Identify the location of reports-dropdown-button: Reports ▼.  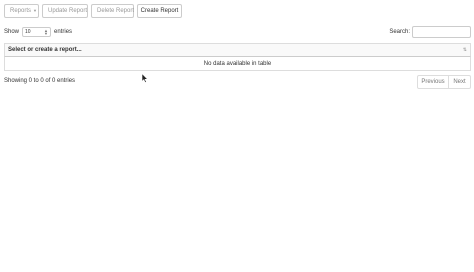
(21, 11).